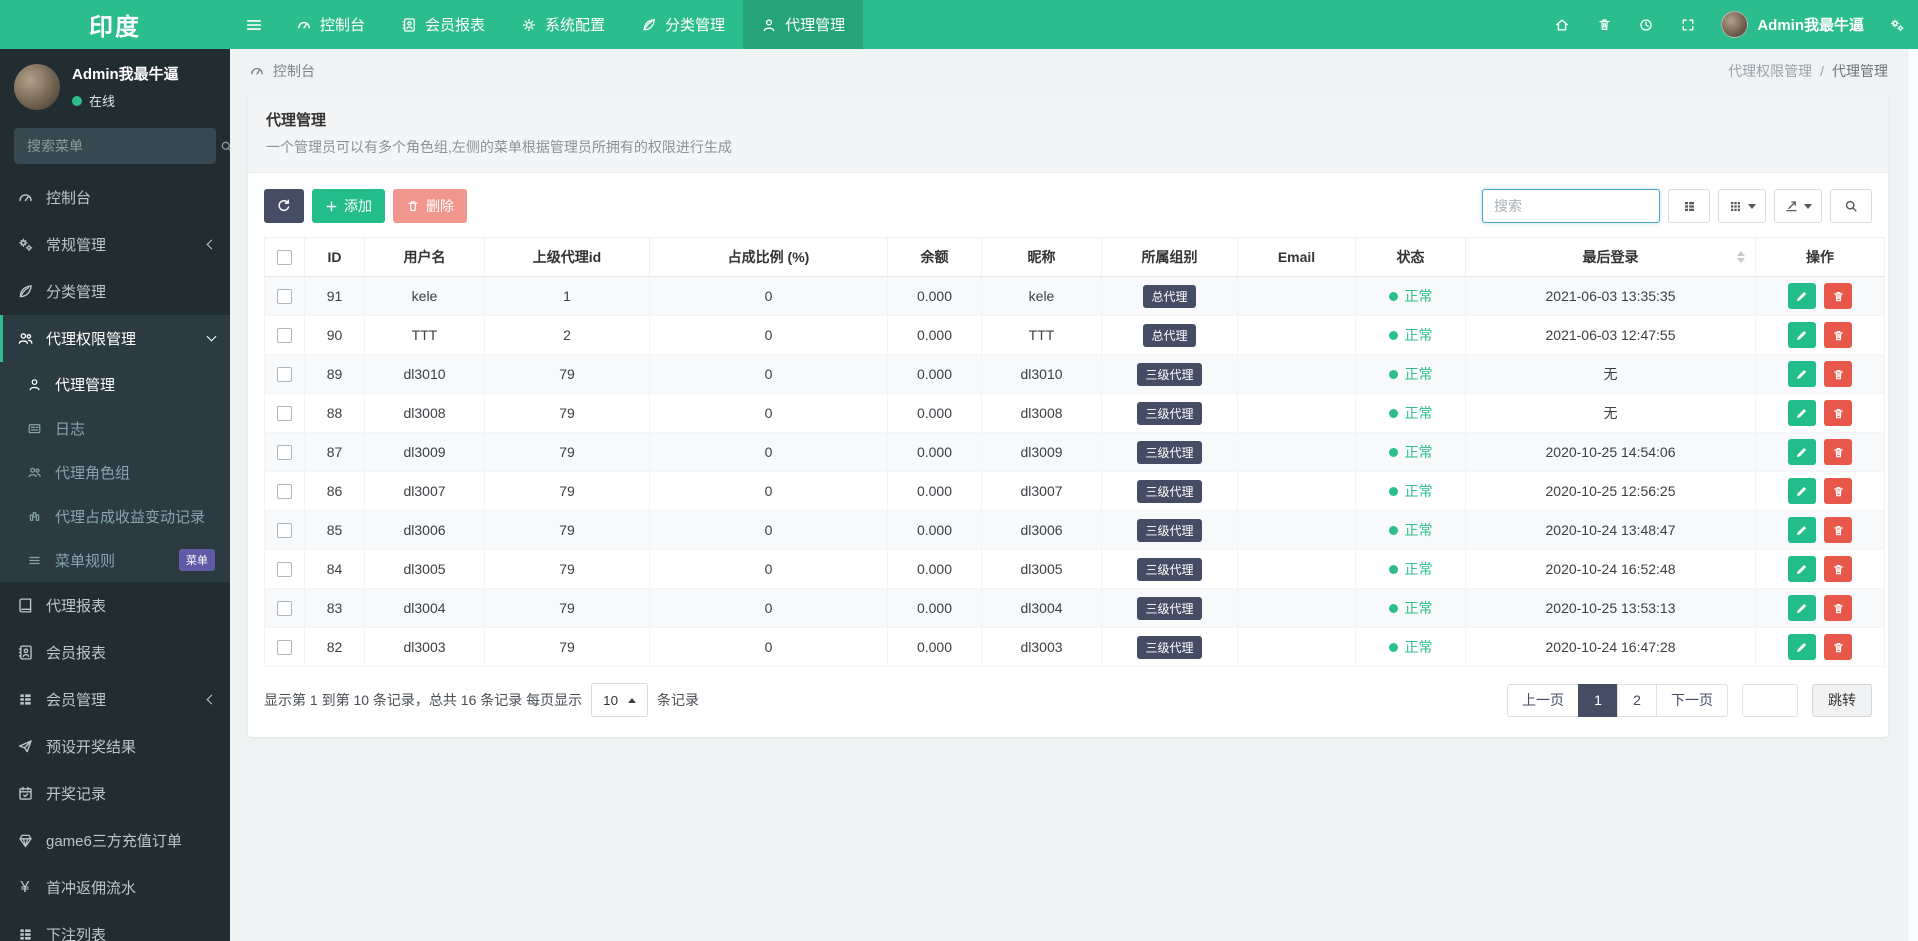  What do you see at coordinates (1562, 24) in the screenshot?
I see `home-button` at bounding box center [1562, 24].